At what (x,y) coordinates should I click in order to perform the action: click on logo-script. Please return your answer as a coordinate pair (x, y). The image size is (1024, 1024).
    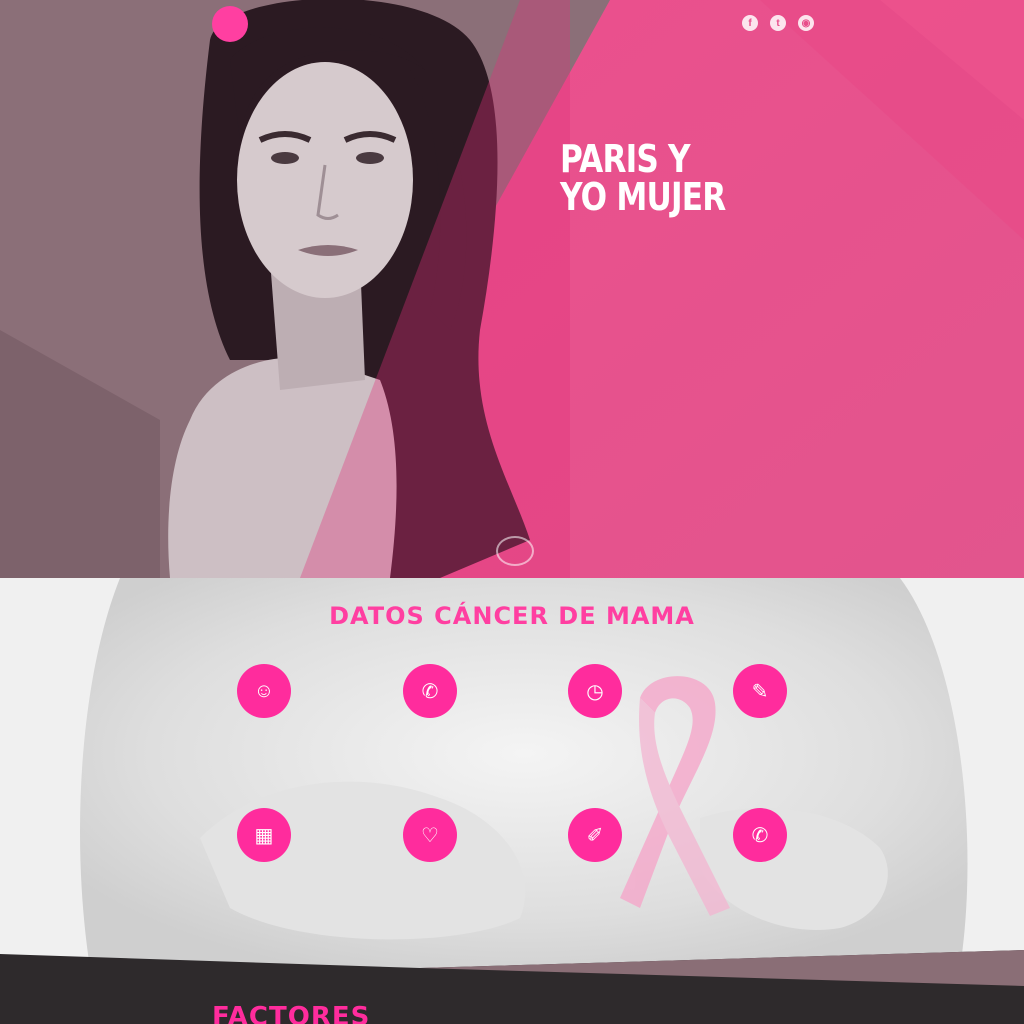
    Looking at the image, I should click on (288, 24).